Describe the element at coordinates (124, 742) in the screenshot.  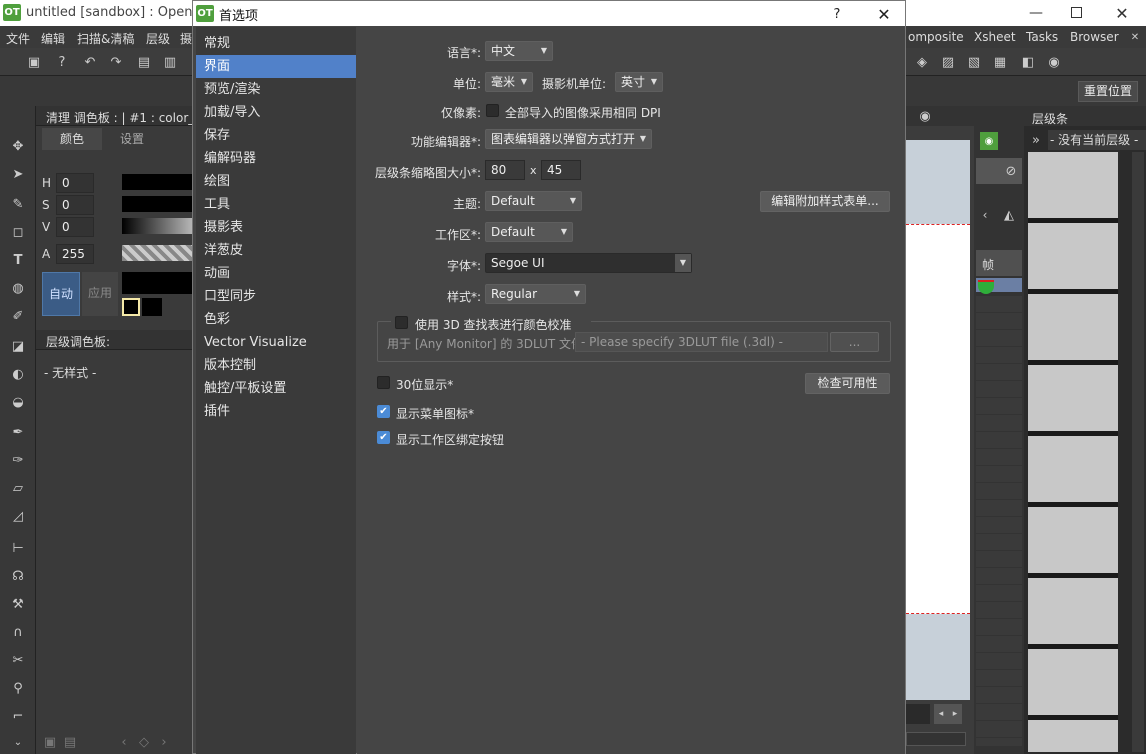
I see `palette-prev-icon: ‹` at that location.